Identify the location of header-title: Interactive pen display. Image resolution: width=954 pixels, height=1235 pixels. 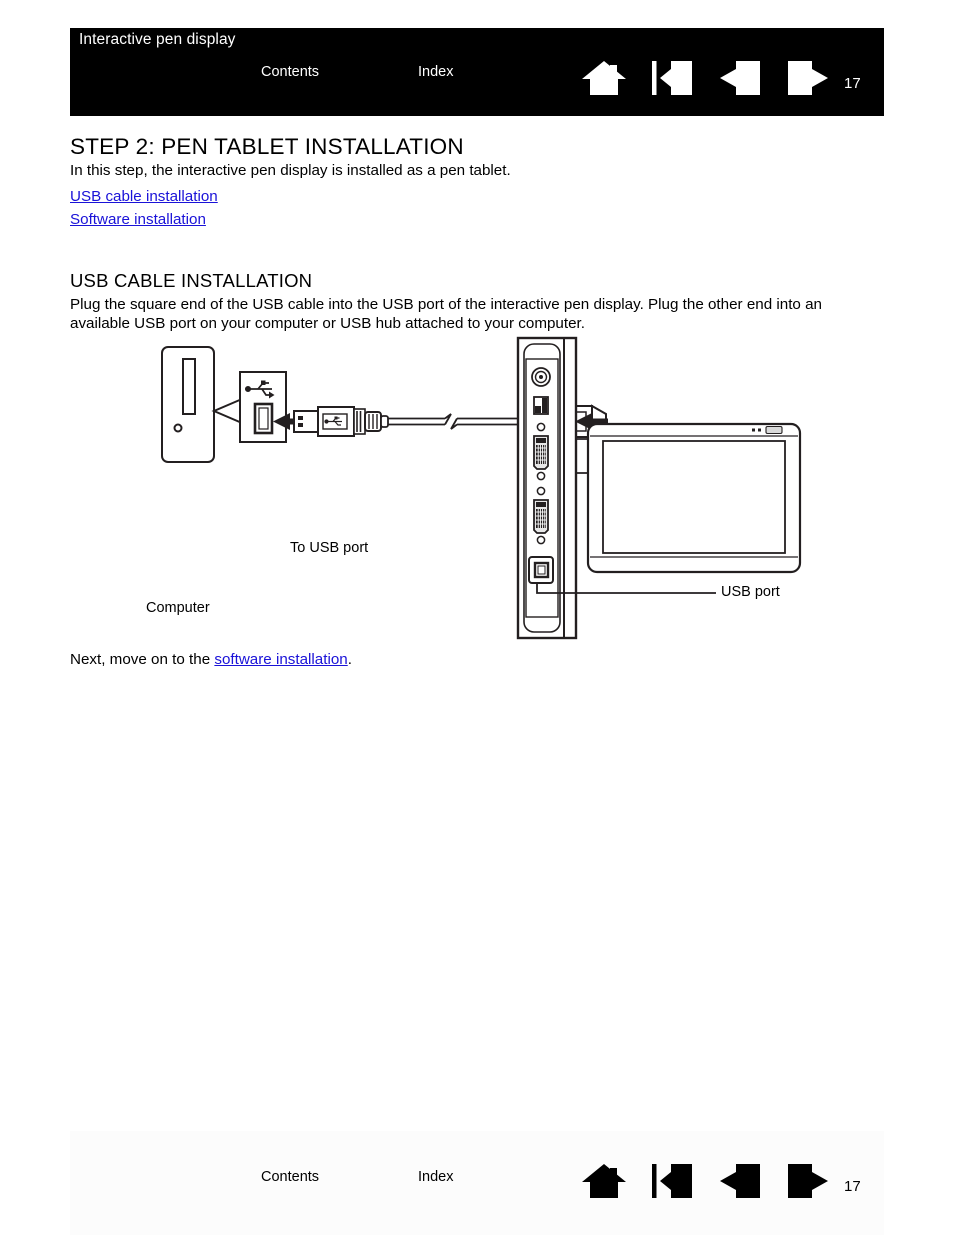
(157, 39).